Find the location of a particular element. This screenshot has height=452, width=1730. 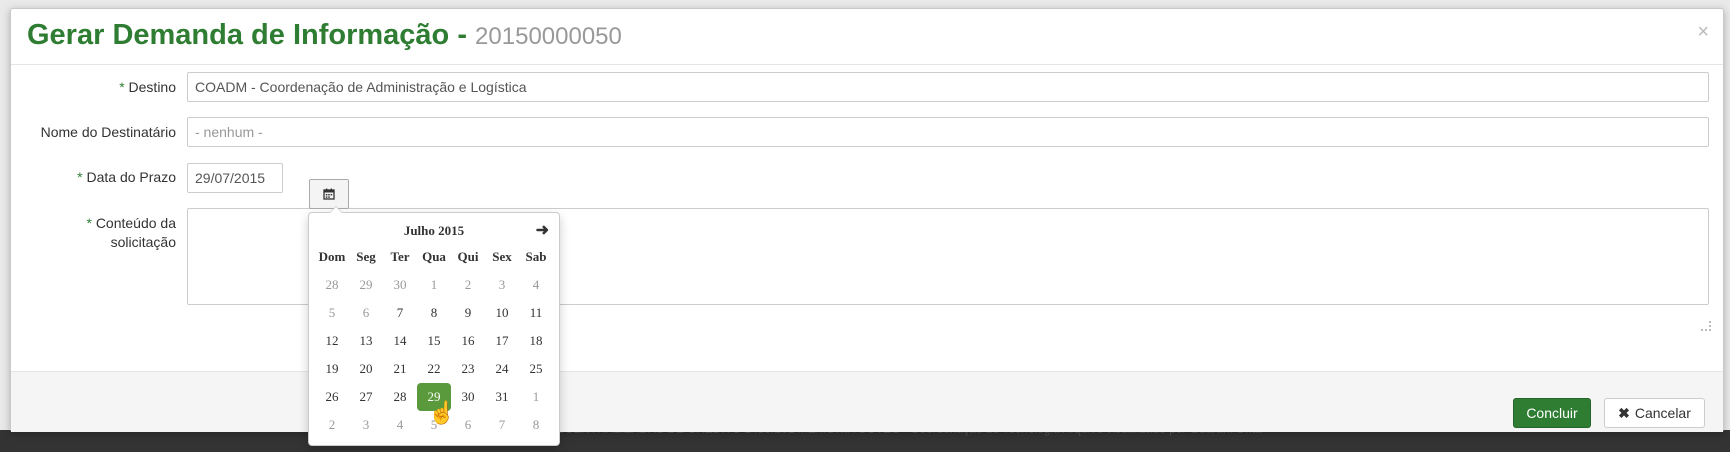

weekday-header-row: Dom Seg Ter Qua Qui Sex Sab is located at coordinates (434, 257).